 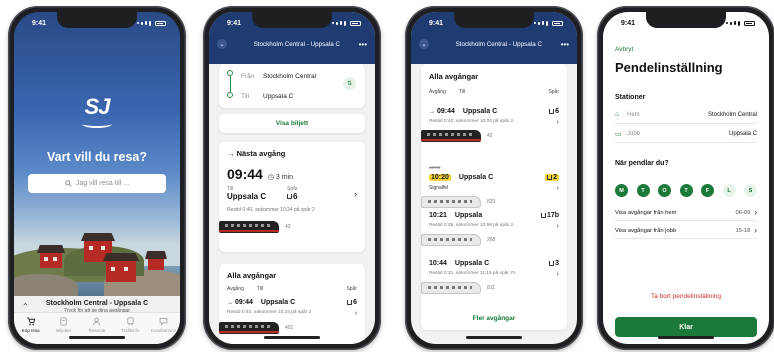 What do you see at coordinates (97, 106) in the screenshot?
I see `sj-logo: SJ` at bounding box center [97, 106].